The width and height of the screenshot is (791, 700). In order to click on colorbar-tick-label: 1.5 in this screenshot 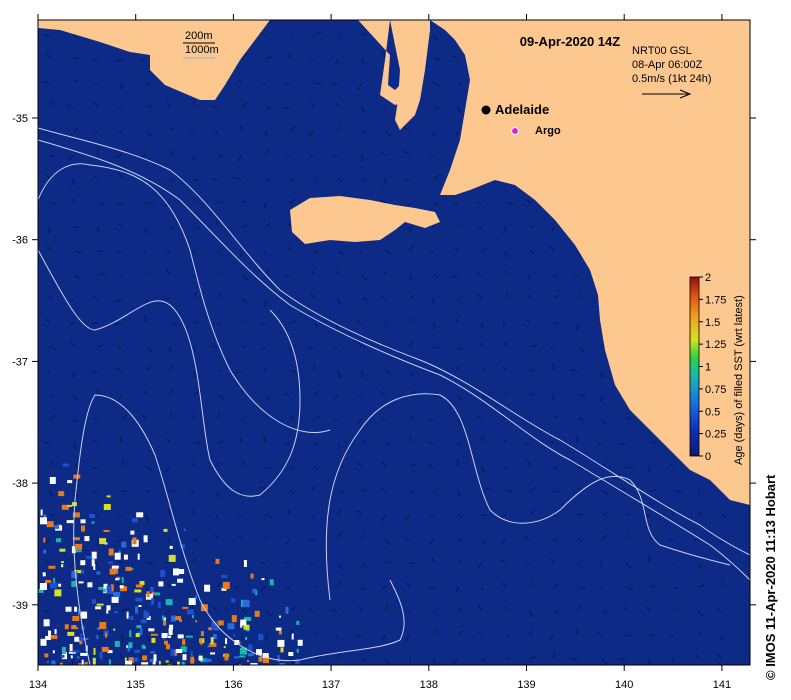, I will do `click(712, 323)`.